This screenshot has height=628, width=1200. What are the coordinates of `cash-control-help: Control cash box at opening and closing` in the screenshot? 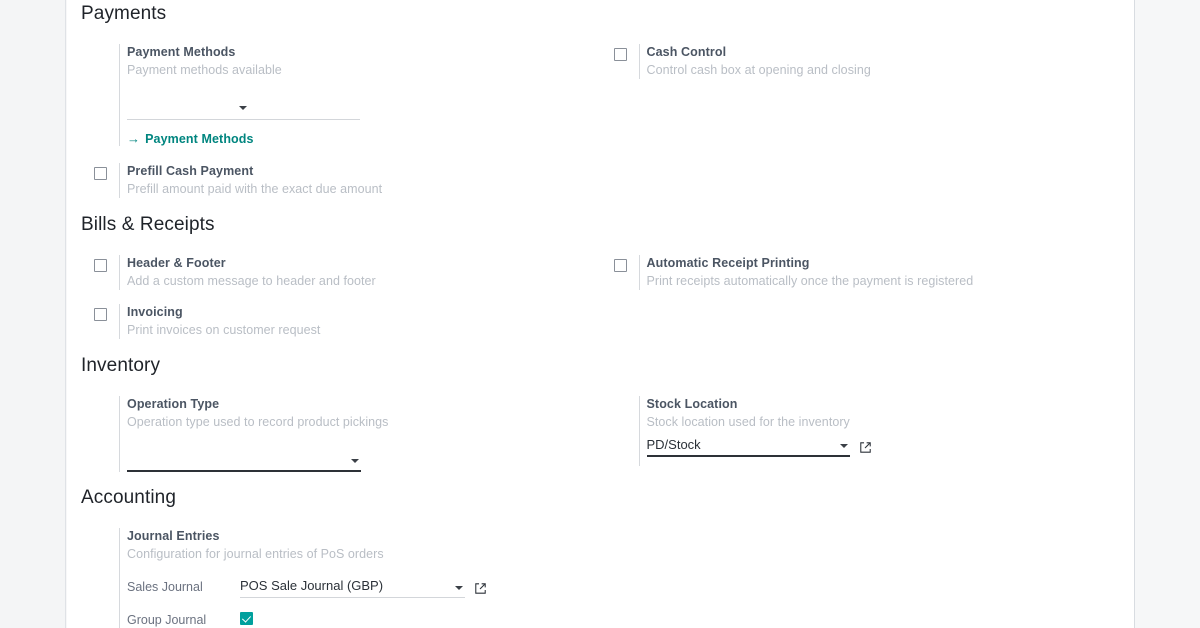 It's located at (758, 69).